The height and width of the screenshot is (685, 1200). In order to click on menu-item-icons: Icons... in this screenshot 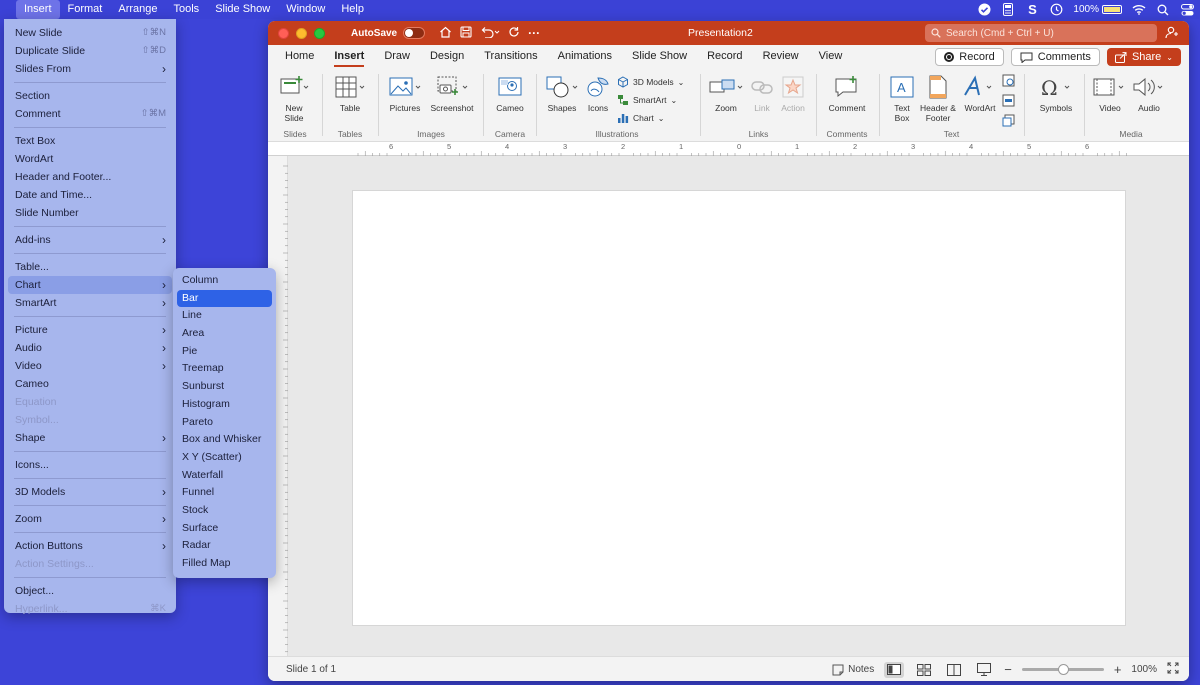, I will do `click(90, 465)`.